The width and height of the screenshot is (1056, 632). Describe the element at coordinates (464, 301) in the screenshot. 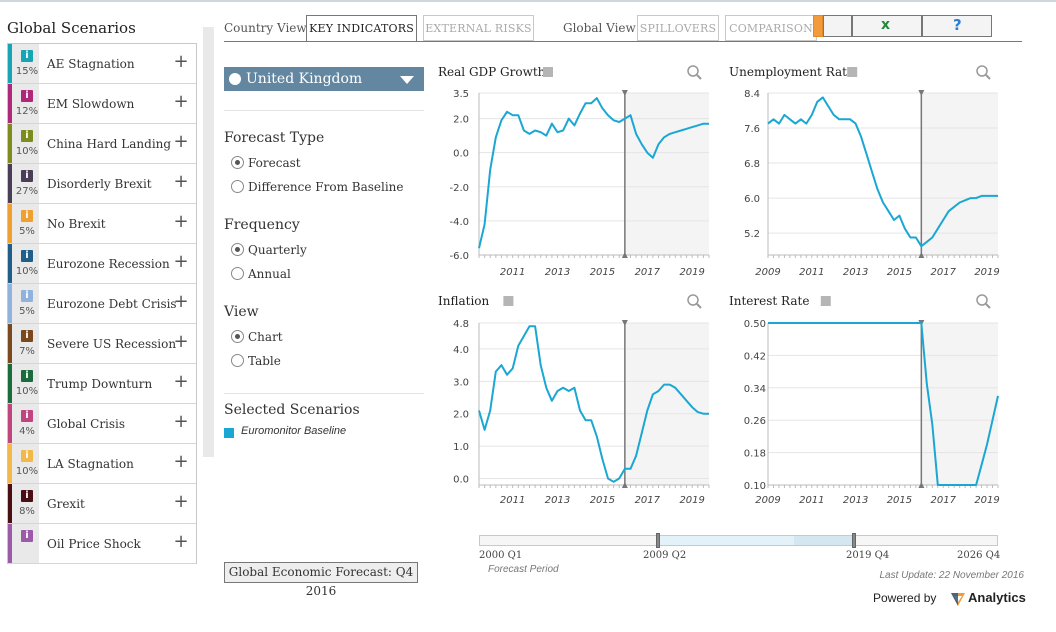

I see `inflation-chart-title: Inflation` at that location.